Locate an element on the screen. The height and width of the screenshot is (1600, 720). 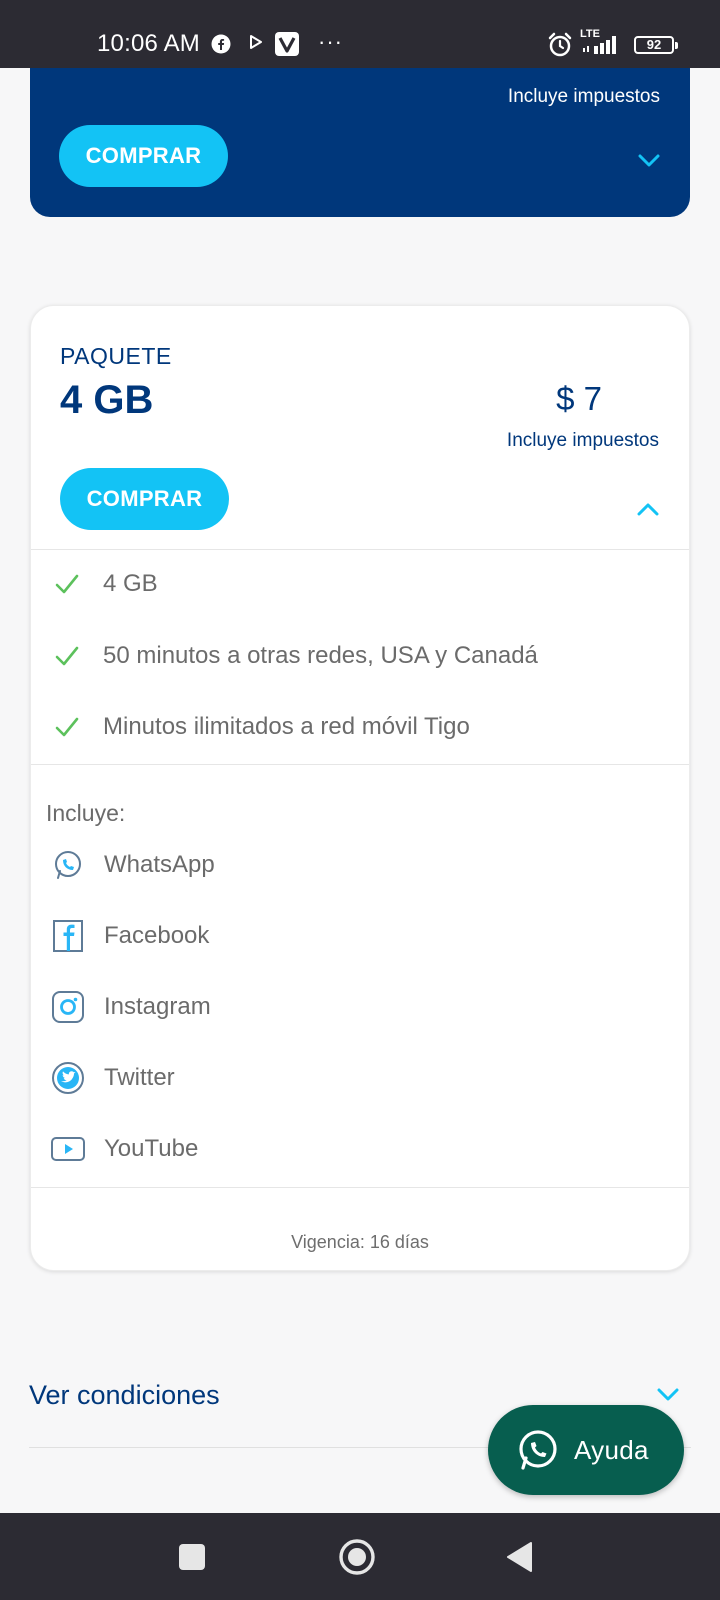
app-item-instagram: Instagram is located at coordinates (130, 1007).